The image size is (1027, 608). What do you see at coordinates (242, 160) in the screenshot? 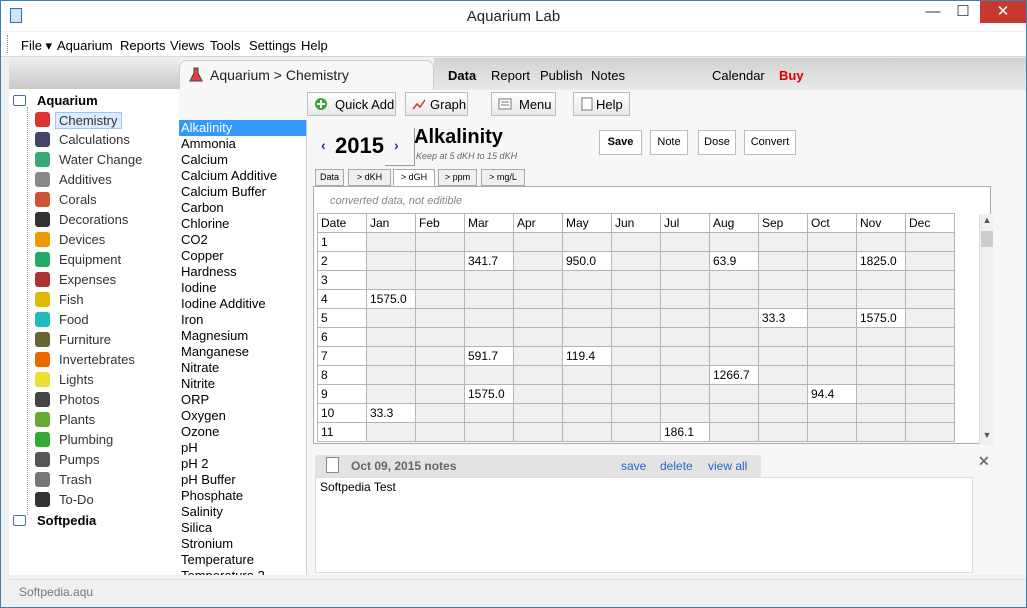
I see `chemical-item: Calcium` at bounding box center [242, 160].